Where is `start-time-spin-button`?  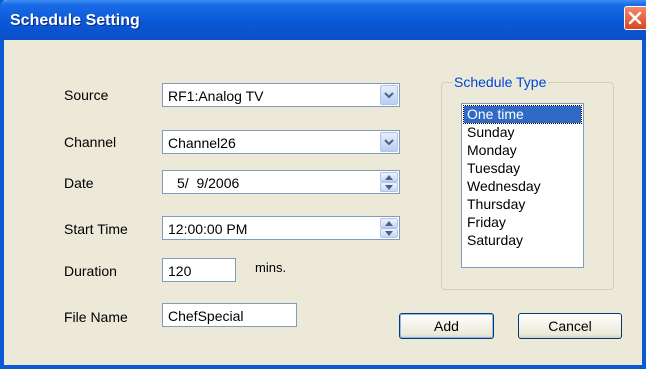
start-time-spin-button is located at coordinates (389, 228).